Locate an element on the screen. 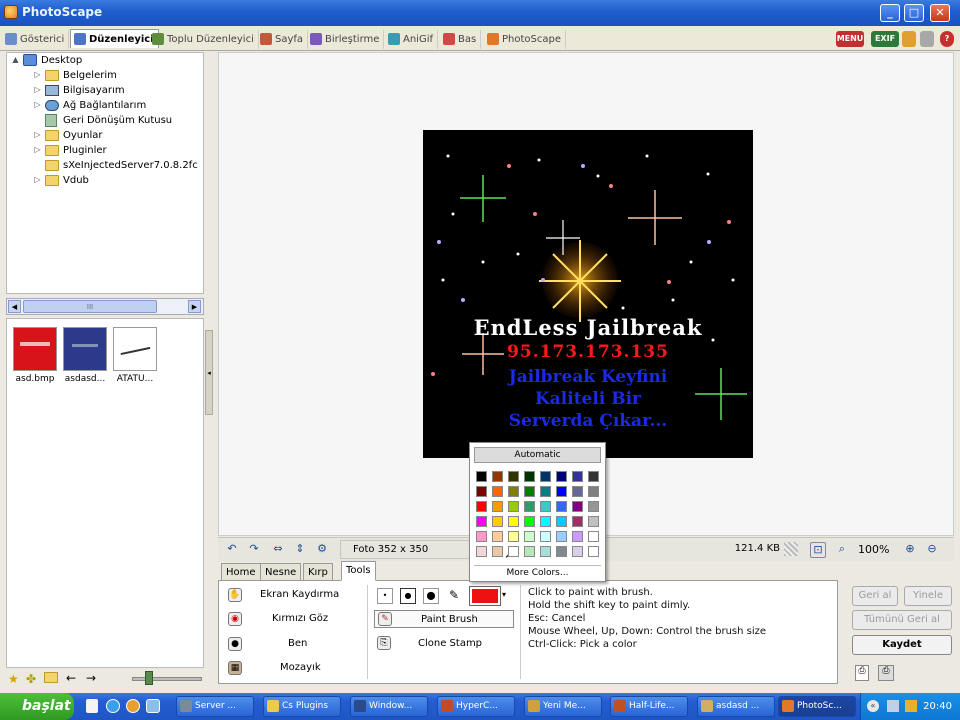 This screenshot has height=720, width=960. quicklaunch-icon is located at coordinates (153, 706).